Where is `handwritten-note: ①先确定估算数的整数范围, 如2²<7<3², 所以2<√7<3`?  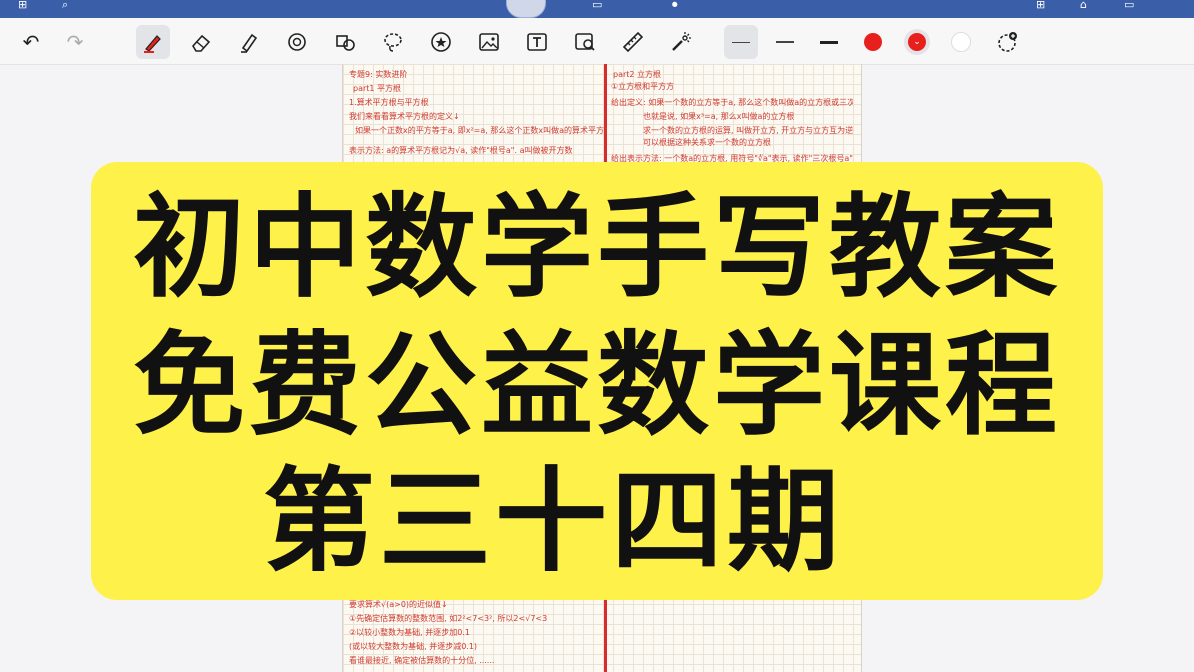 handwritten-note: ①先确定估算数的整数范围, 如2²<7<3², 所以2<√7<3 is located at coordinates (448, 618).